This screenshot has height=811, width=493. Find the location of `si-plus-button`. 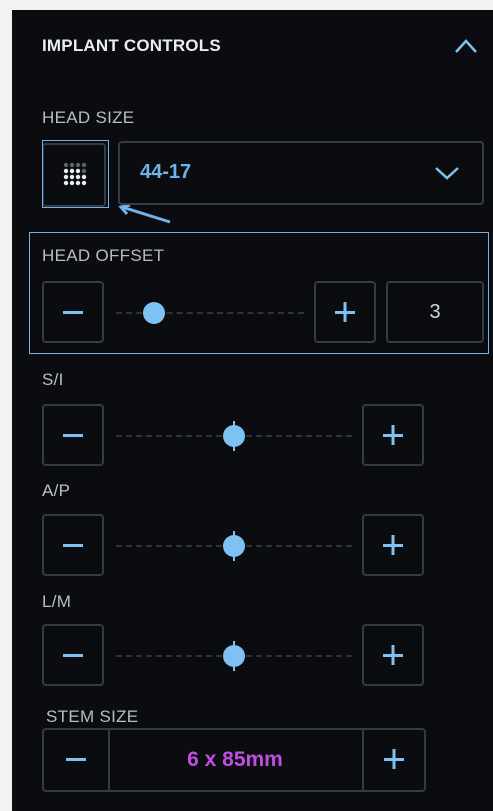

si-plus-button is located at coordinates (393, 435).